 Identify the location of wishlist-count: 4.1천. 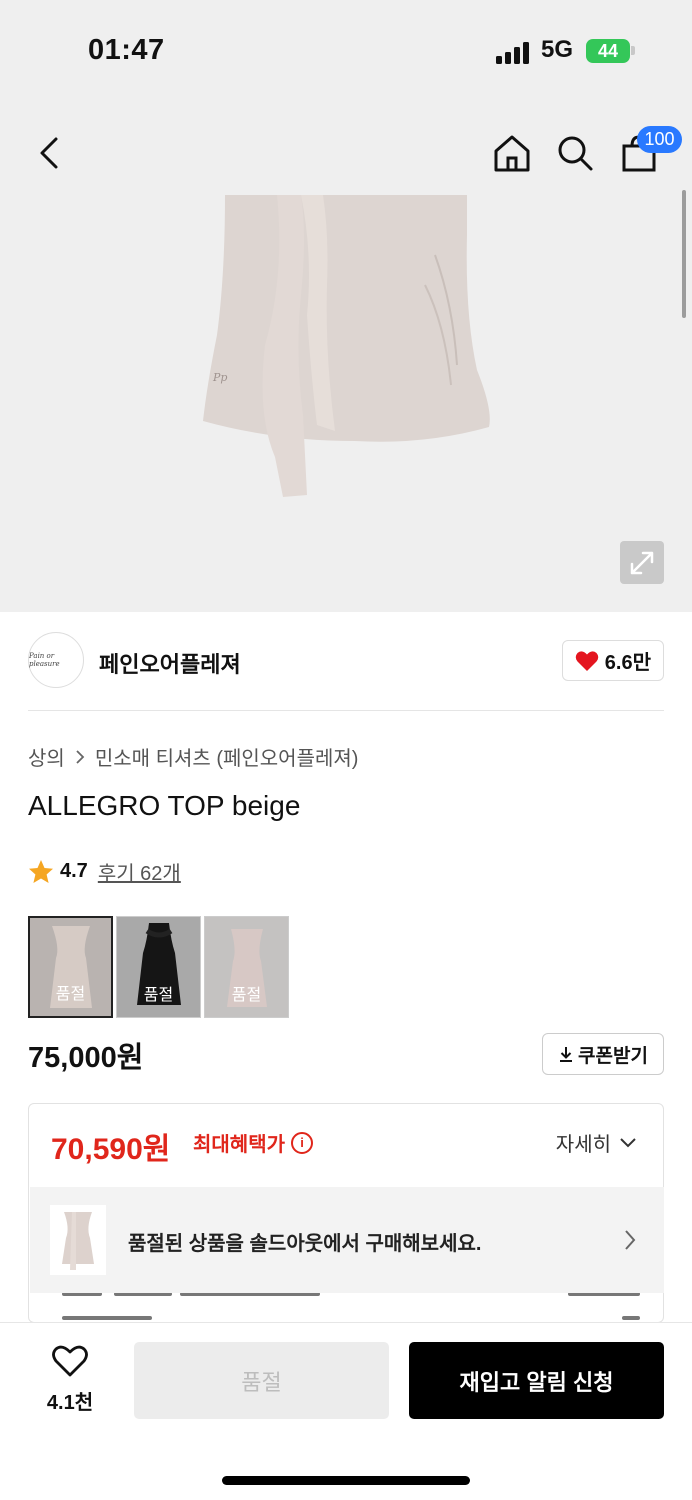
(70, 1403).